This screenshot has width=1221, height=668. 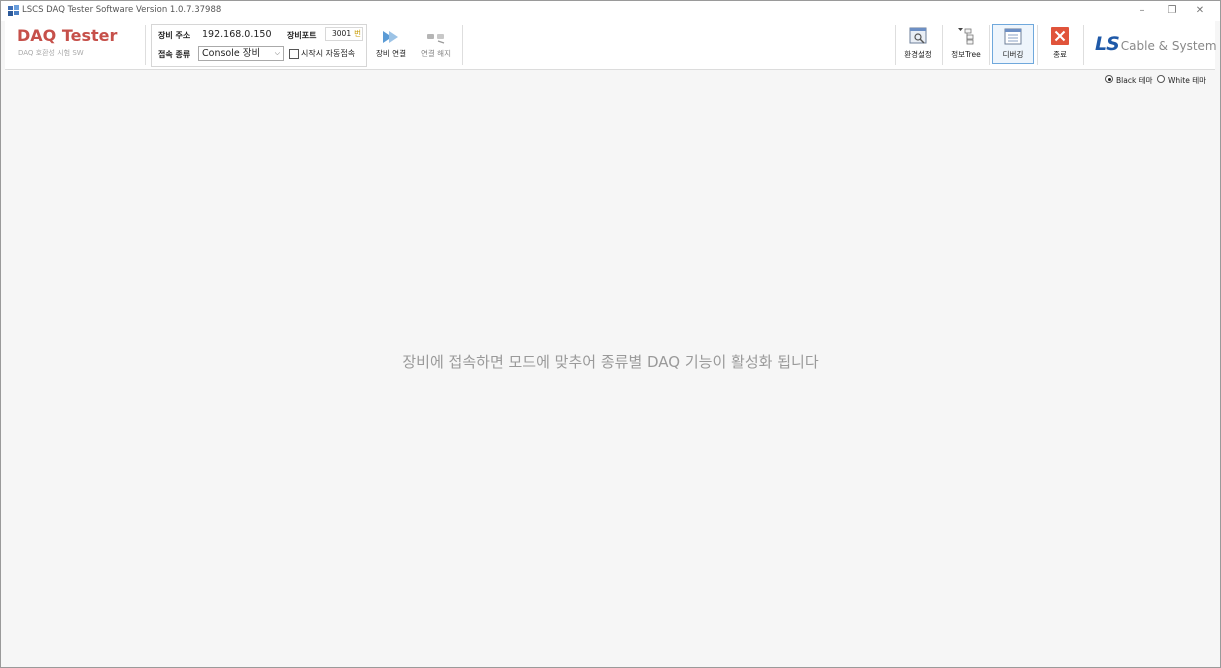 What do you see at coordinates (1060, 36) in the screenshot?
I see `close-icon` at bounding box center [1060, 36].